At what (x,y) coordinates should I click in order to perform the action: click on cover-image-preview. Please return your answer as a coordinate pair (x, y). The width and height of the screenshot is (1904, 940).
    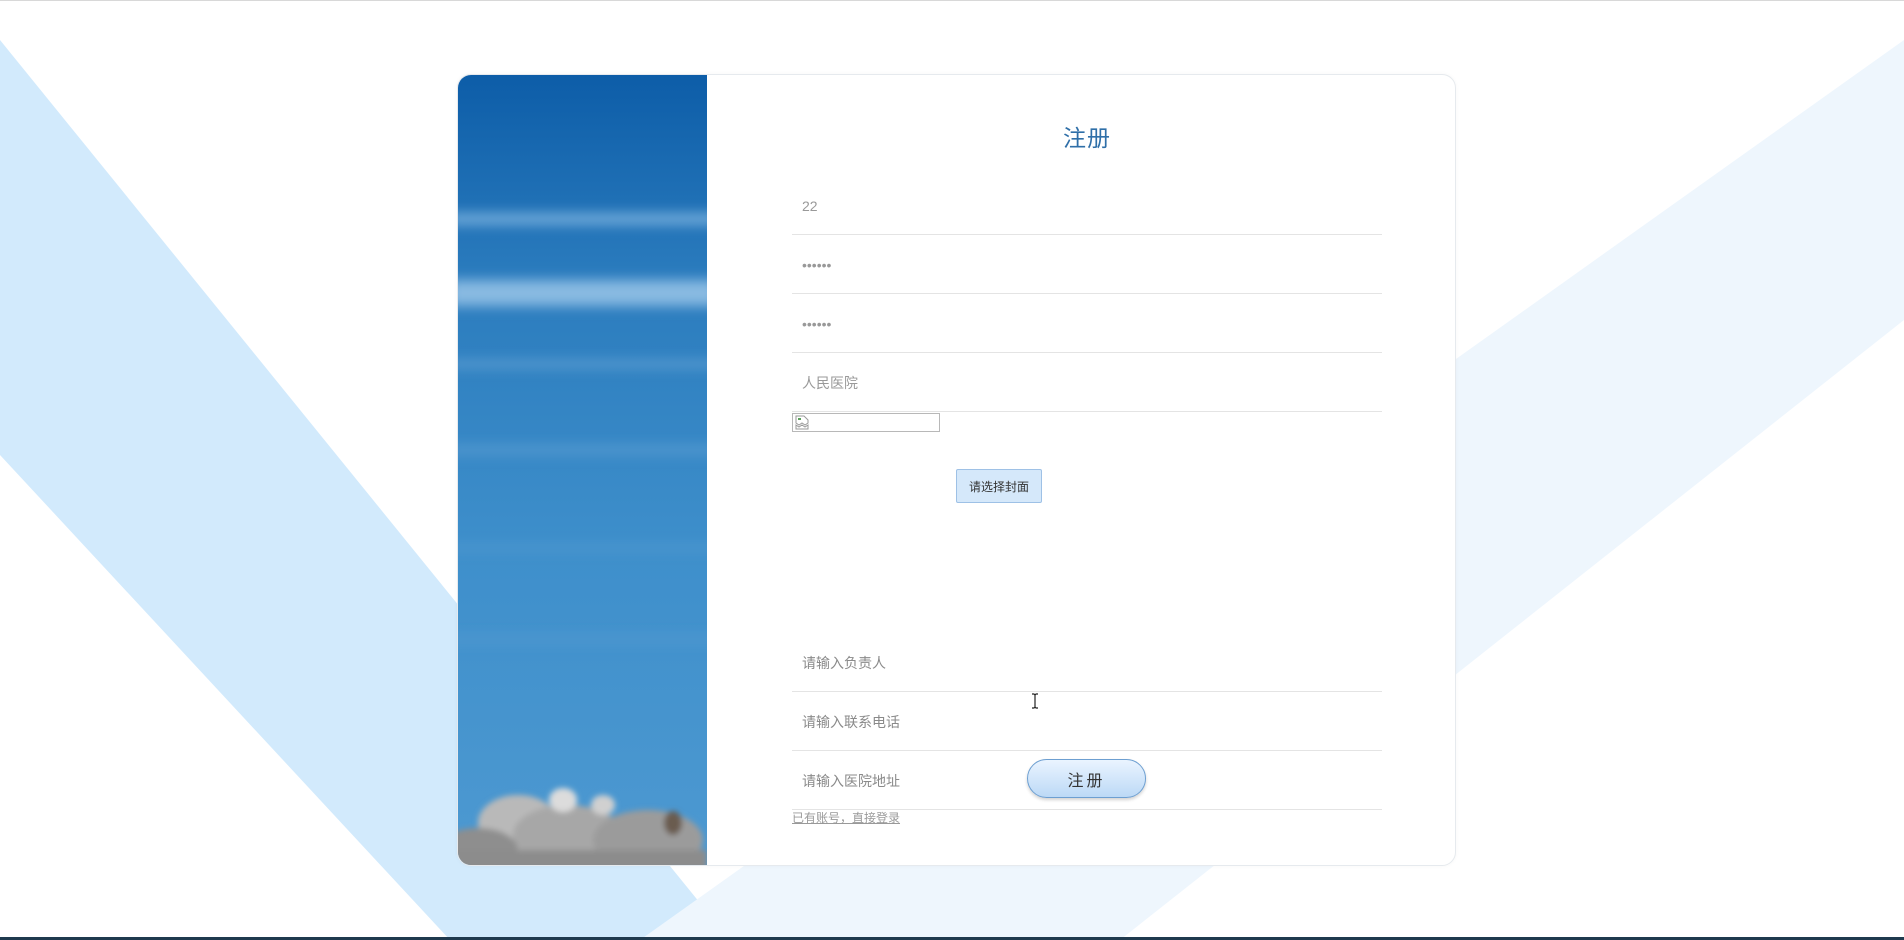
    Looking at the image, I should click on (866, 422).